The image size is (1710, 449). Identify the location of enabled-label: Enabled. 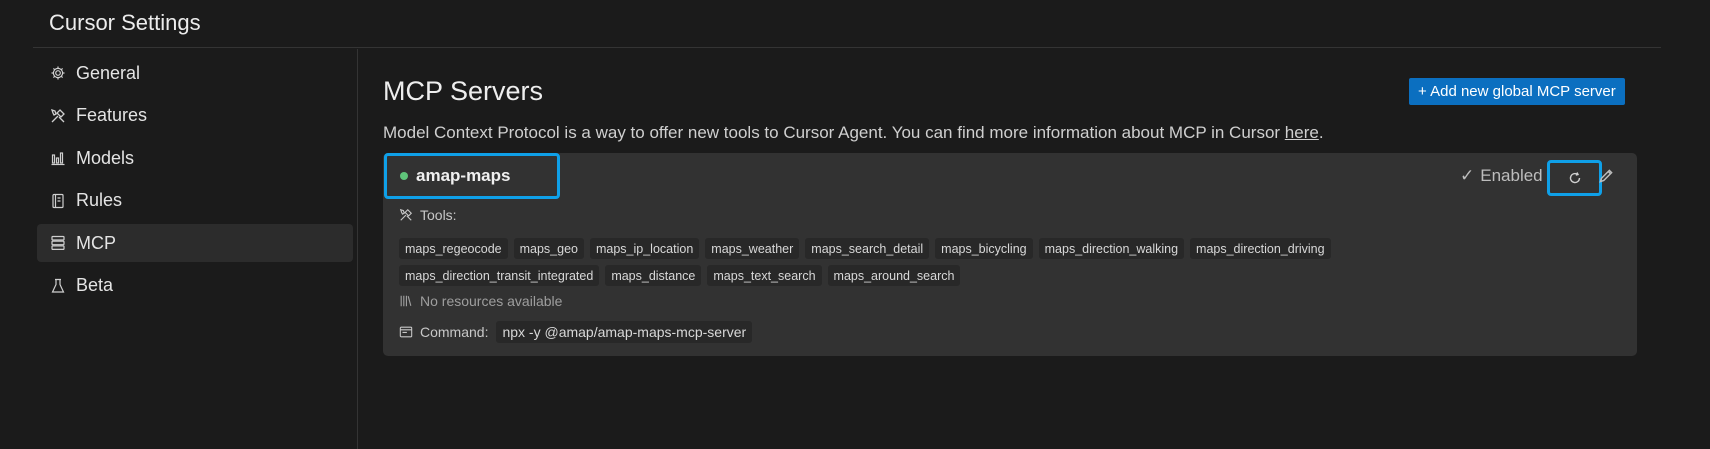
(1511, 175).